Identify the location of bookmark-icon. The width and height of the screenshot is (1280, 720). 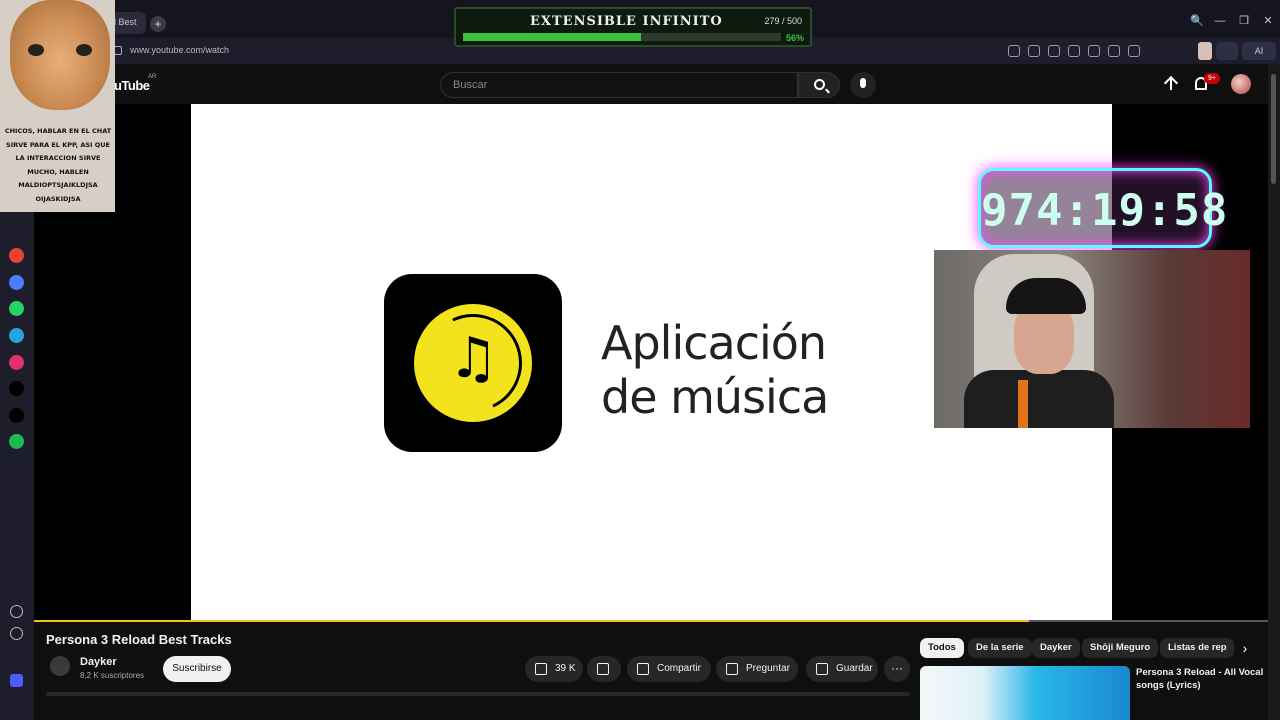
(822, 669).